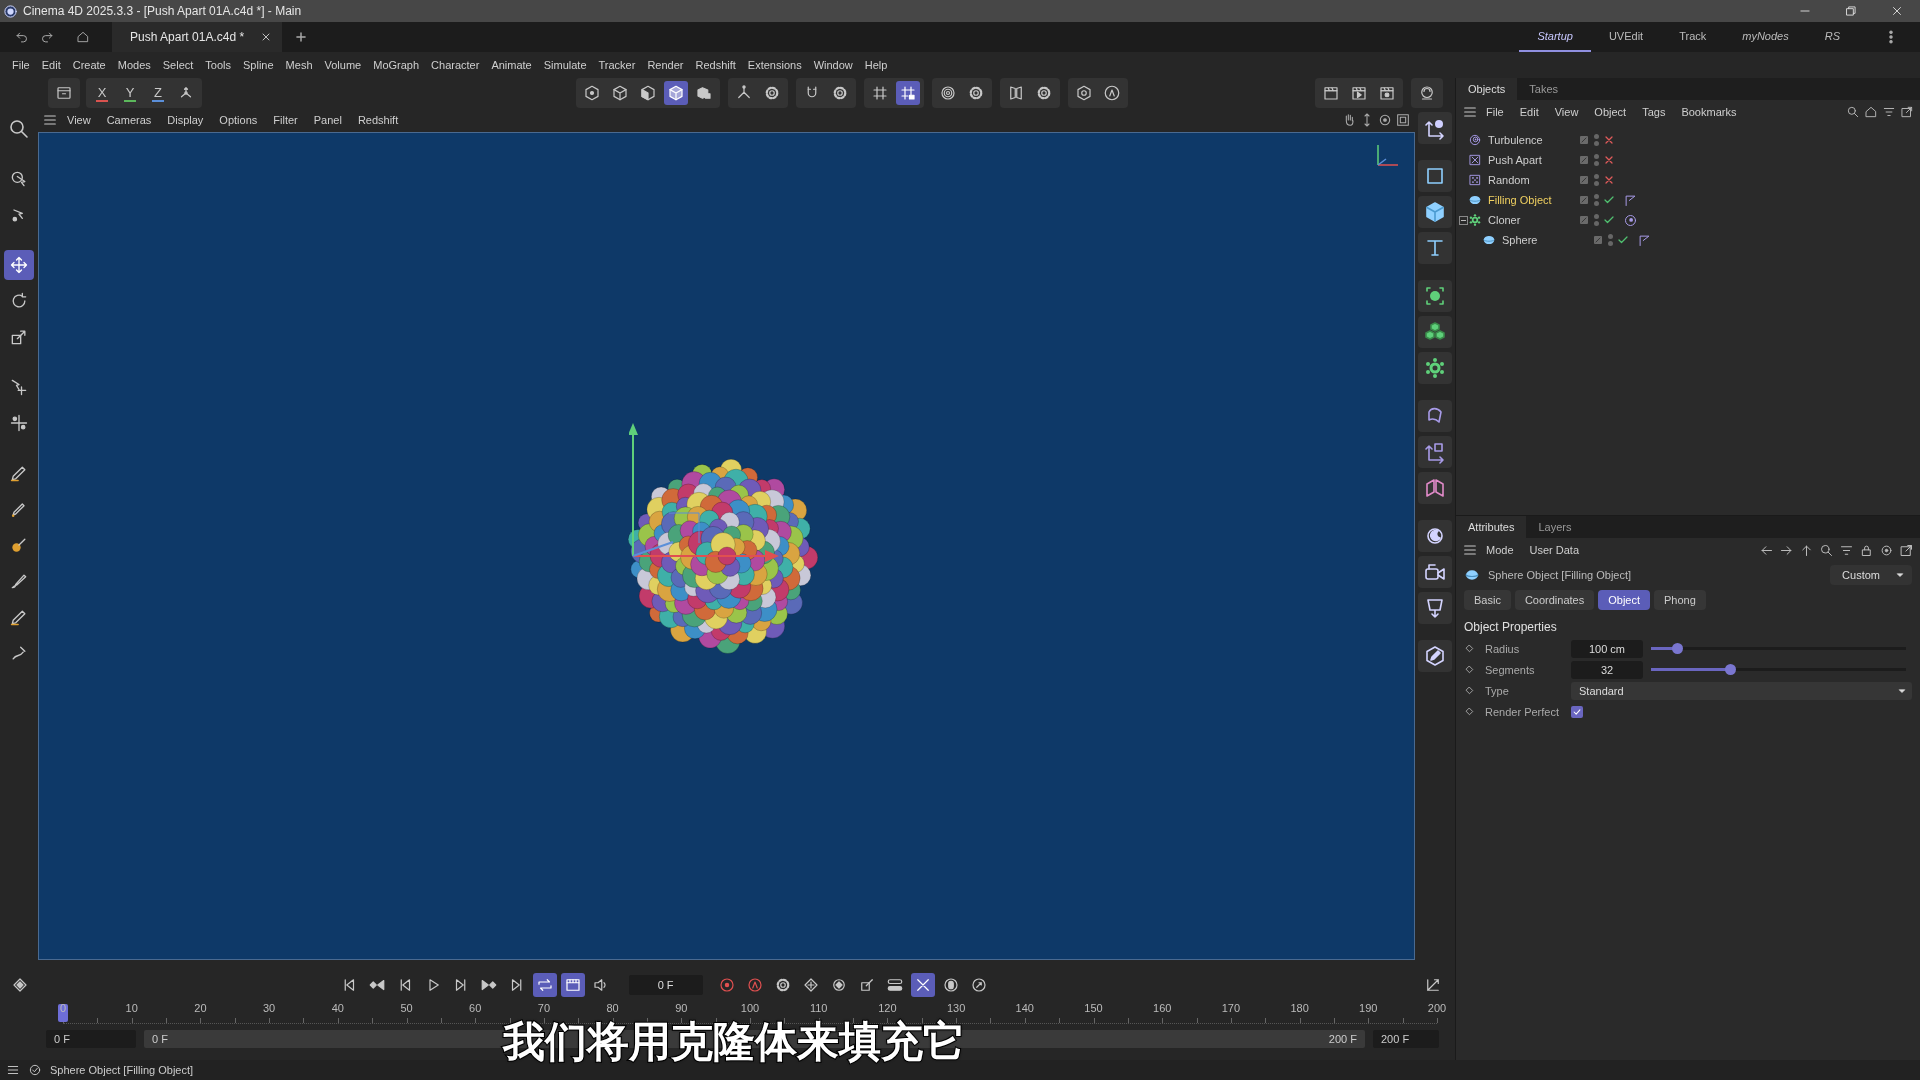 Image resolution: width=1920 pixels, height=1080 pixels. Describe the element at coordinates (1406, 1039) in the screenshot. I see `end-frame-field: 200 F` at that location.